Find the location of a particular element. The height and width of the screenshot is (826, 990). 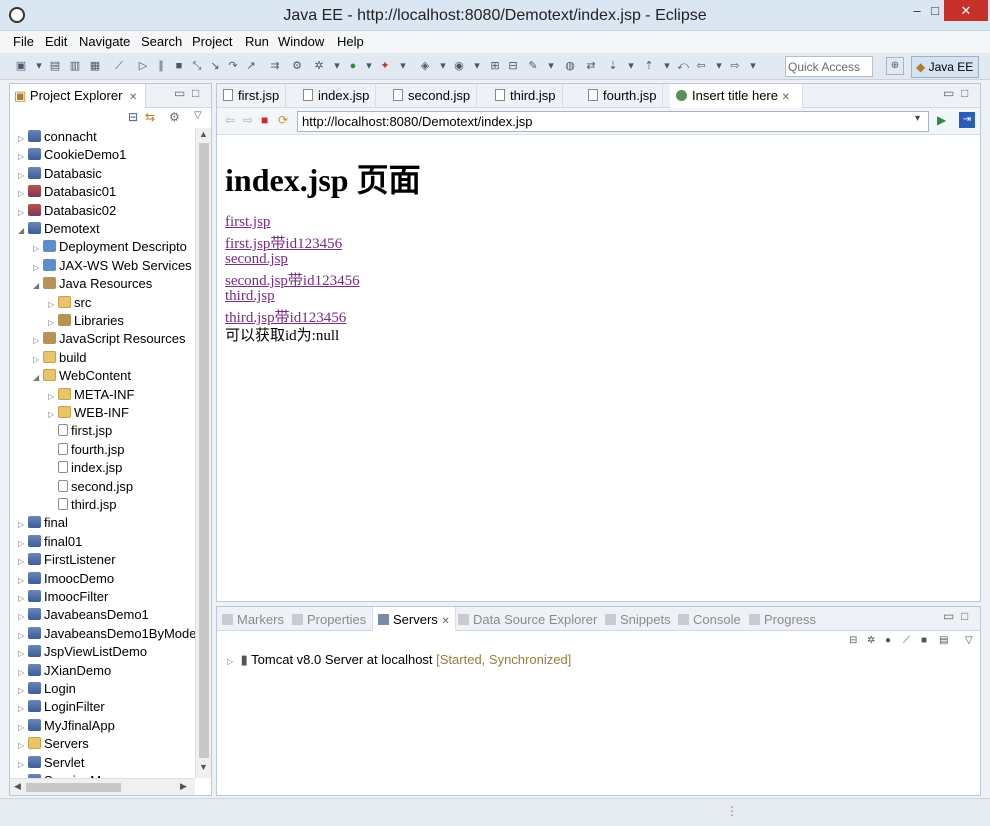

tree-item: ▷ build is located at coordinates (59, 359).